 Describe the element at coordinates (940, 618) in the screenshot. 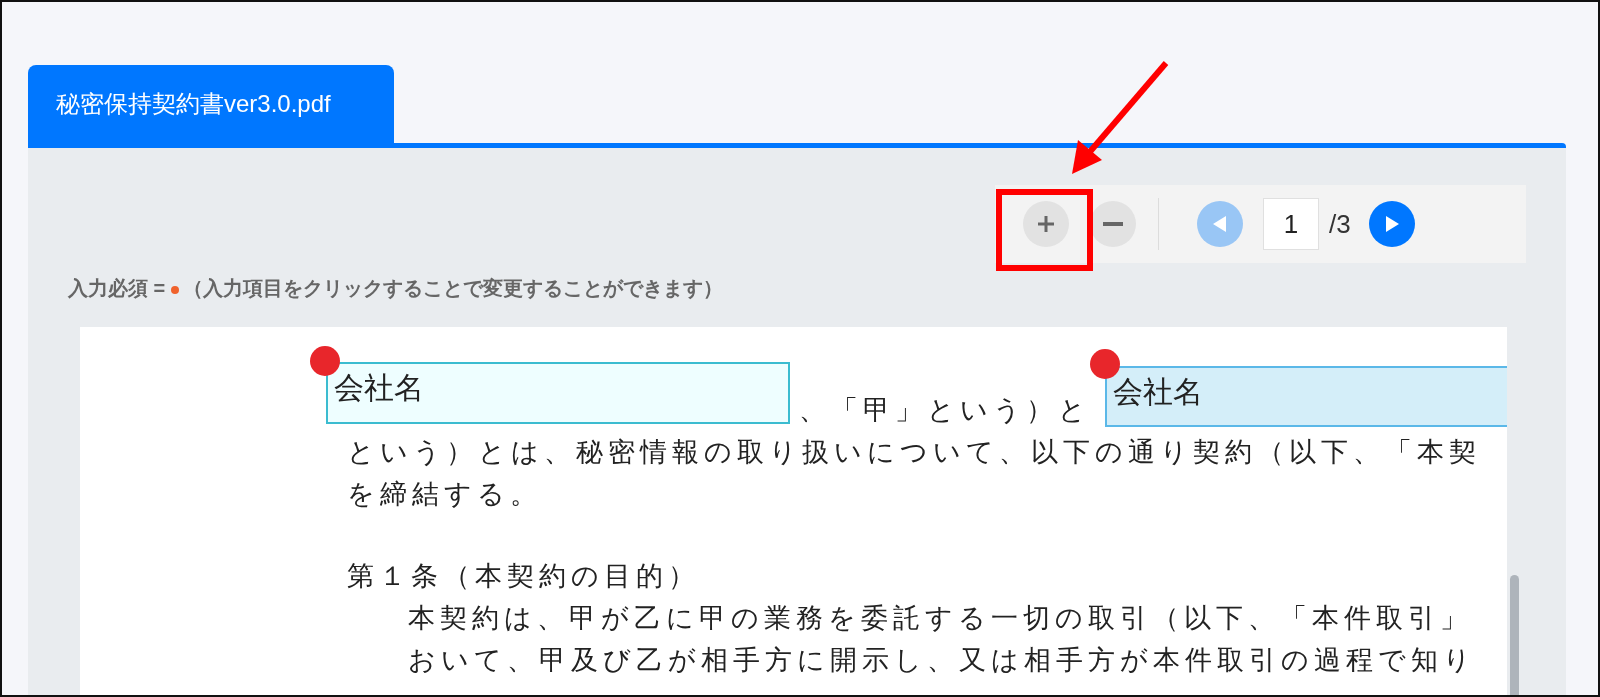

I see `document-text: 本契約は、甲が乙に甲の業務を委託する一切の取引（以下、「本件取引」` at that location.